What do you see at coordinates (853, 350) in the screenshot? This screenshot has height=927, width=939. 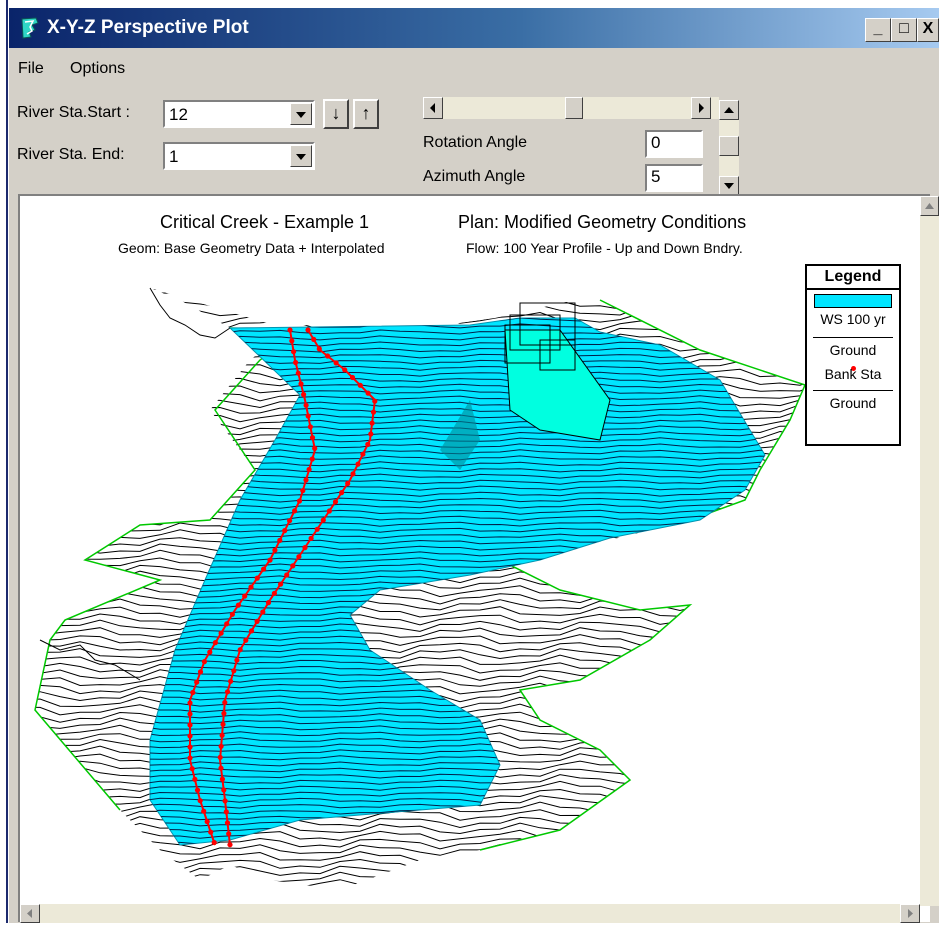 I see `legend-item-ground: Ground` at bounding box center [853, 350].